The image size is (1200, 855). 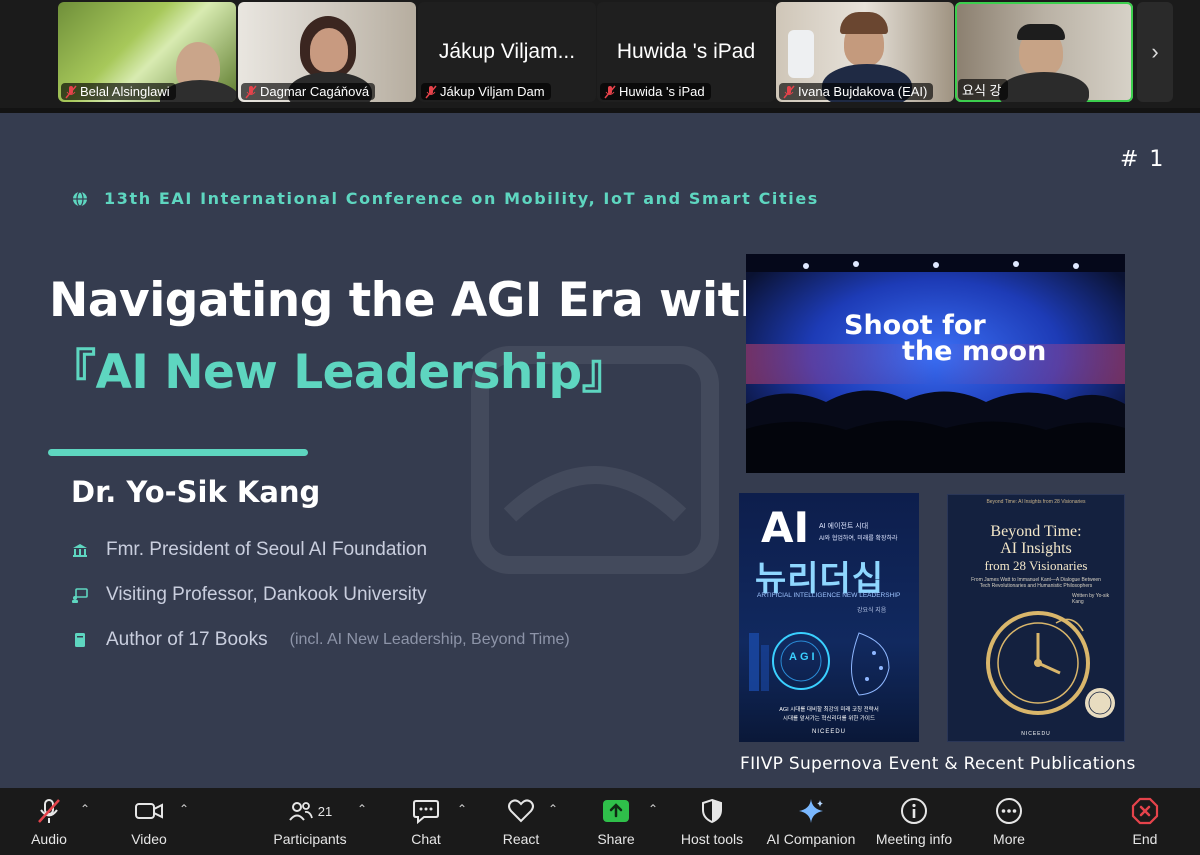 I want to click on bio-text: Visiting Professor, Dankook University, so click(x=266, y=594).